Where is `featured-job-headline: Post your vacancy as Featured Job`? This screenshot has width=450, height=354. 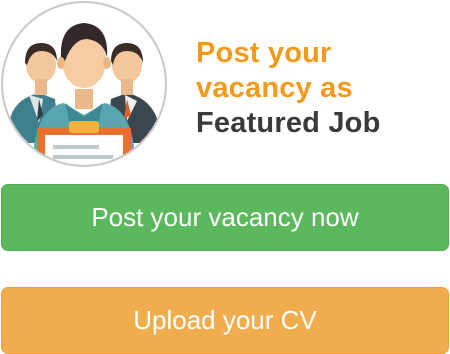
featured-job-headline: Post your vacancy as Featured Job is located at coordinates (288, 88).